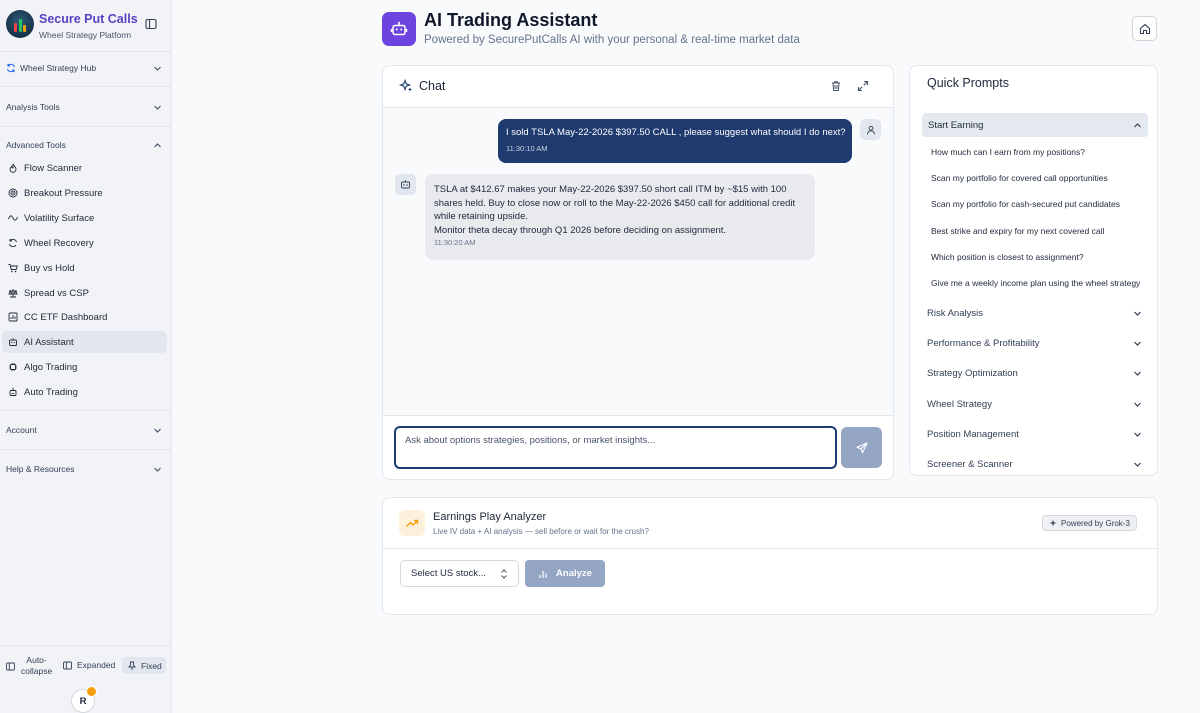 This screenshot has width=1200, height=713. What do you see at coordinates (13, 168) in the screenshot?
I see `flame-icon` at bounding box center [13, 168].